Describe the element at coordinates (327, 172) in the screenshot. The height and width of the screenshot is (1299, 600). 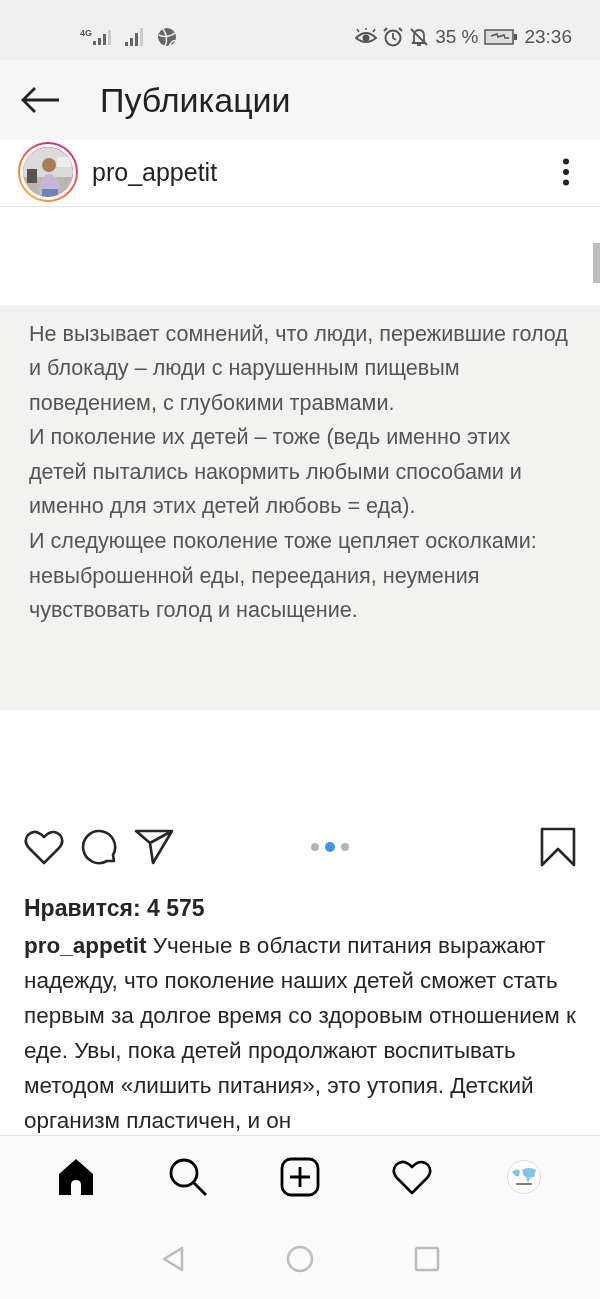
I see `username: pro_appetit` at that location.